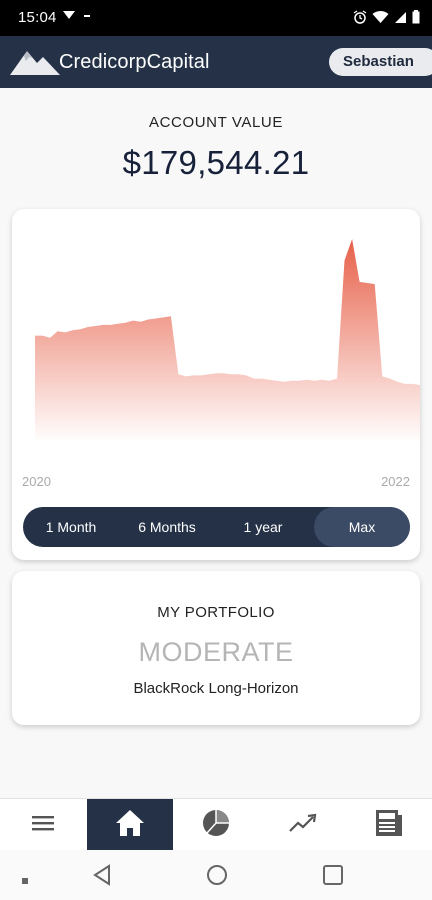  What do you see at coordinates (217, 877) in the screenshot?
I see `home-circle-icon` at bounding box center [217, 877].